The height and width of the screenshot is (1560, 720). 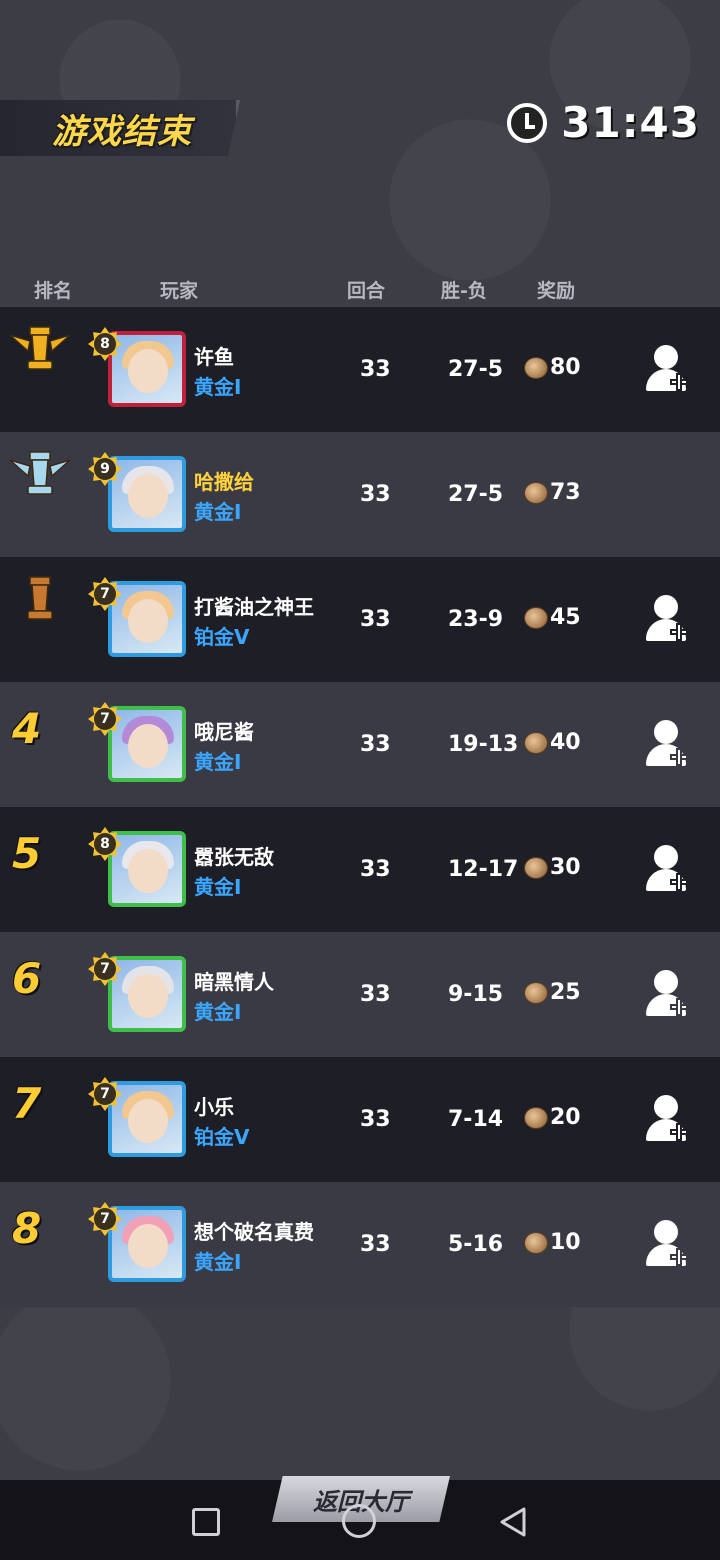 I want to click on player-name: 暗黑情人, so click(x=234, y=982).